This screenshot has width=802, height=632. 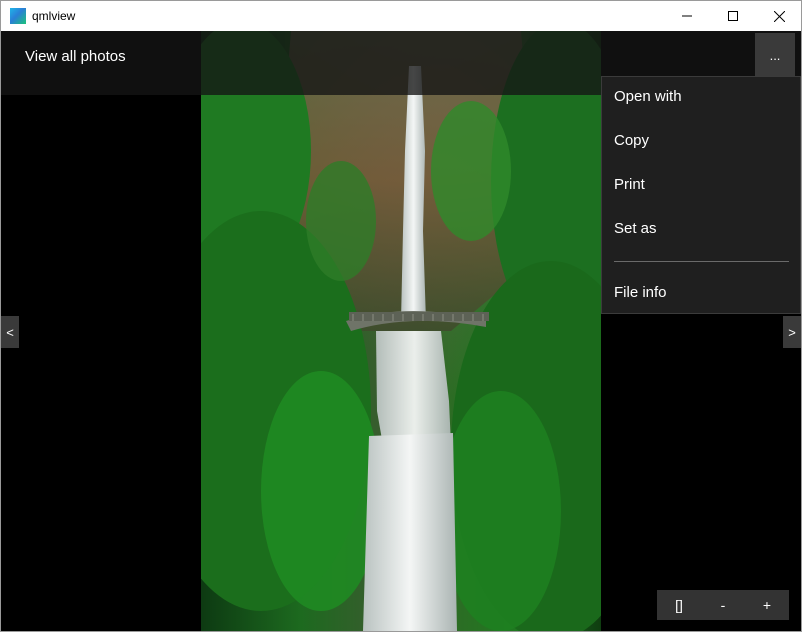 I want to click on maximize-icon, so click(x=733, y=16).